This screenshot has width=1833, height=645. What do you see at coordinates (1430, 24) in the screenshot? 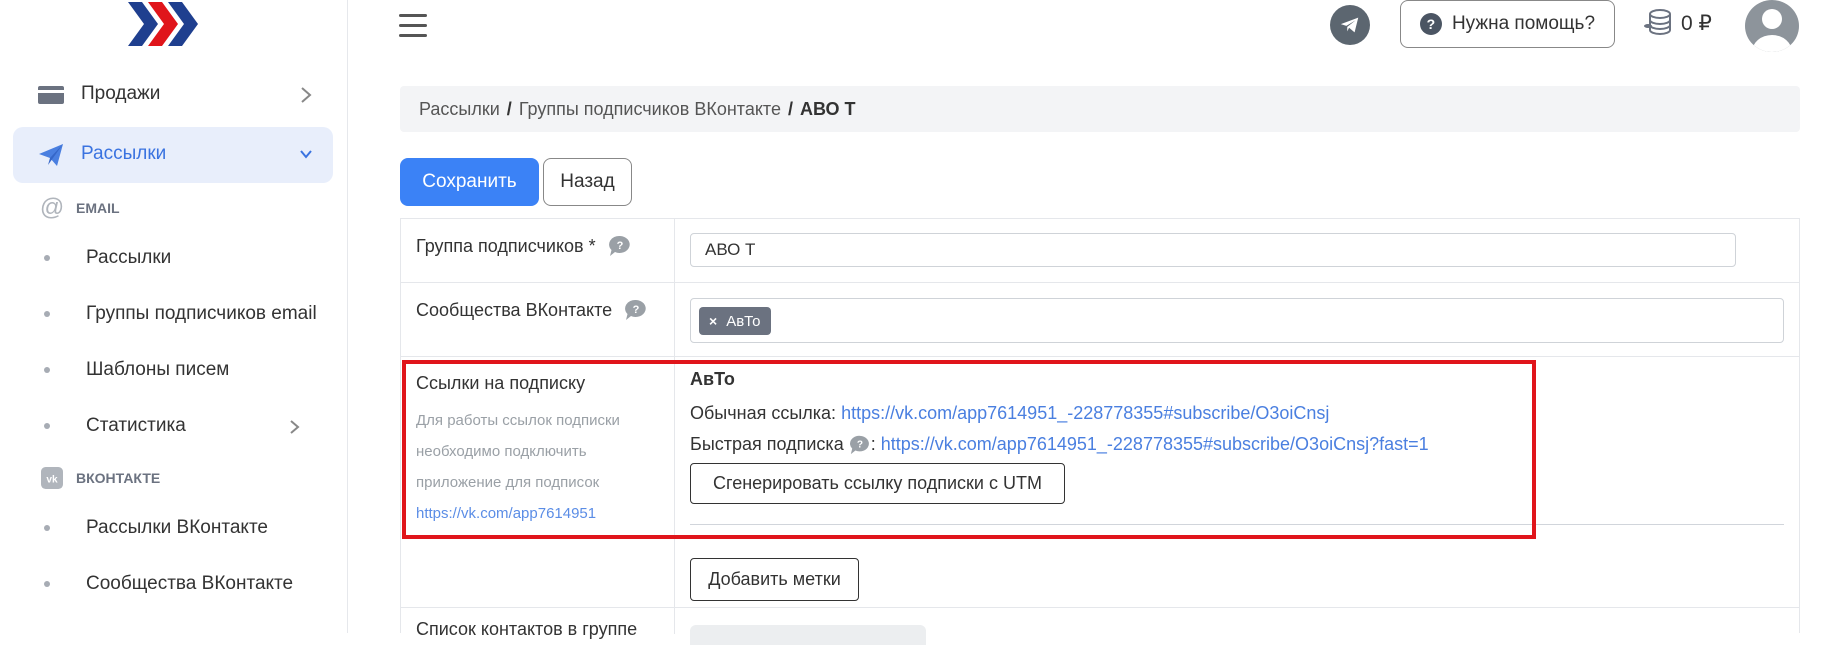
I see `question-circle-icon: ?` at bounding box center [1430, 24].